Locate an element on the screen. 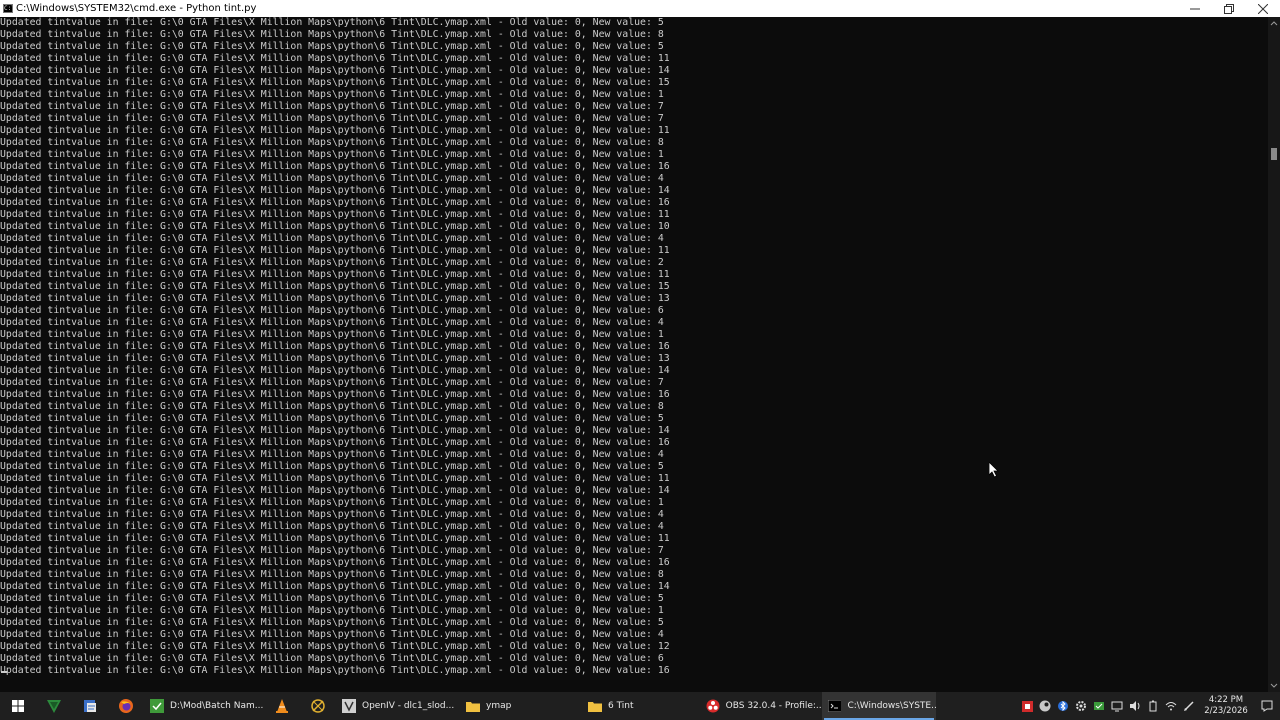 This screenshot has height=720, width=1280. taskbar-firefox is located at coordinates (126, 706).